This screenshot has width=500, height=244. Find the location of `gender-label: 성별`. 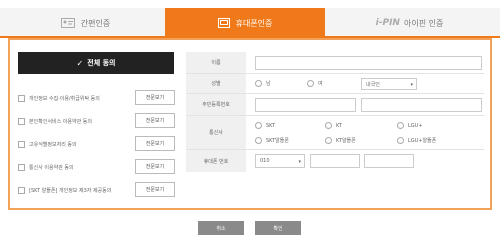

gender-label: 성별 is located at coordinates (216, 83).